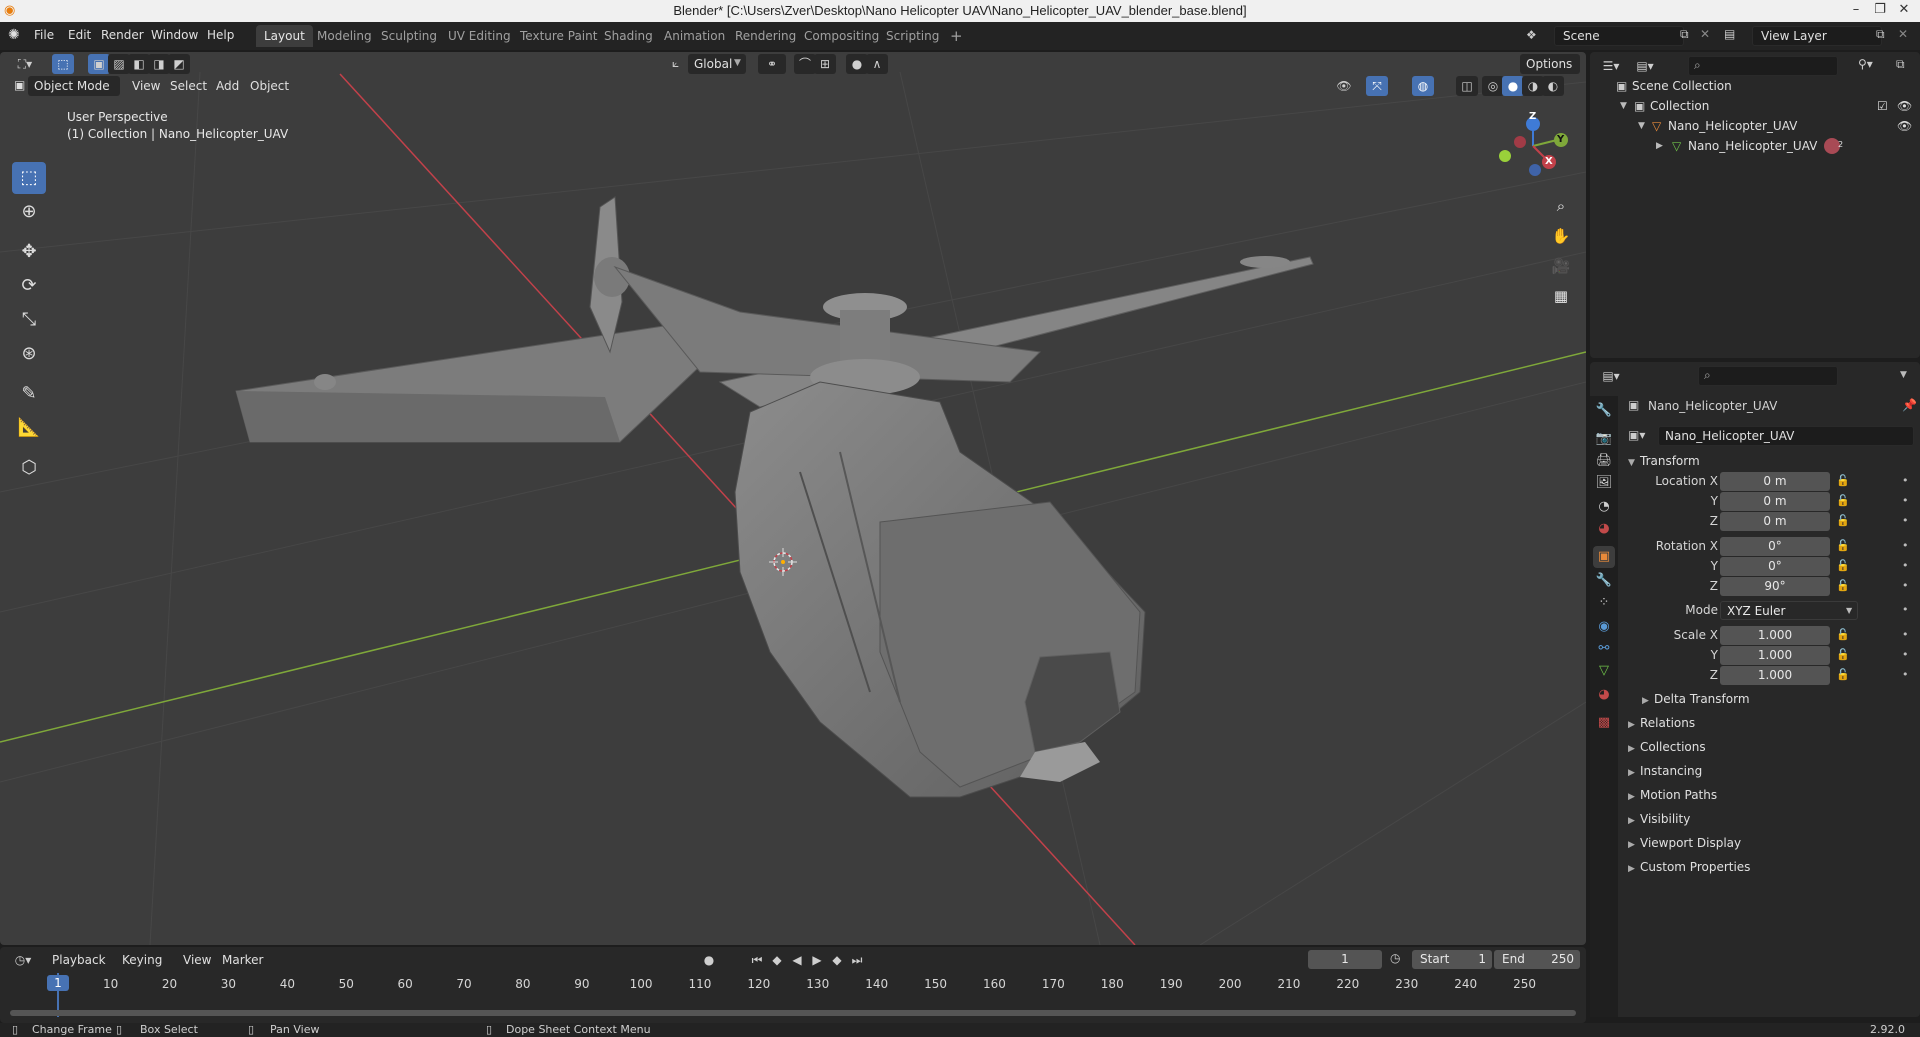 The height and width of the screenshot is (1037, 1920). Describe the element at coordinates (1641, 126) in the screenshot. I see `expand-arrow-icon: ▼` at that location.